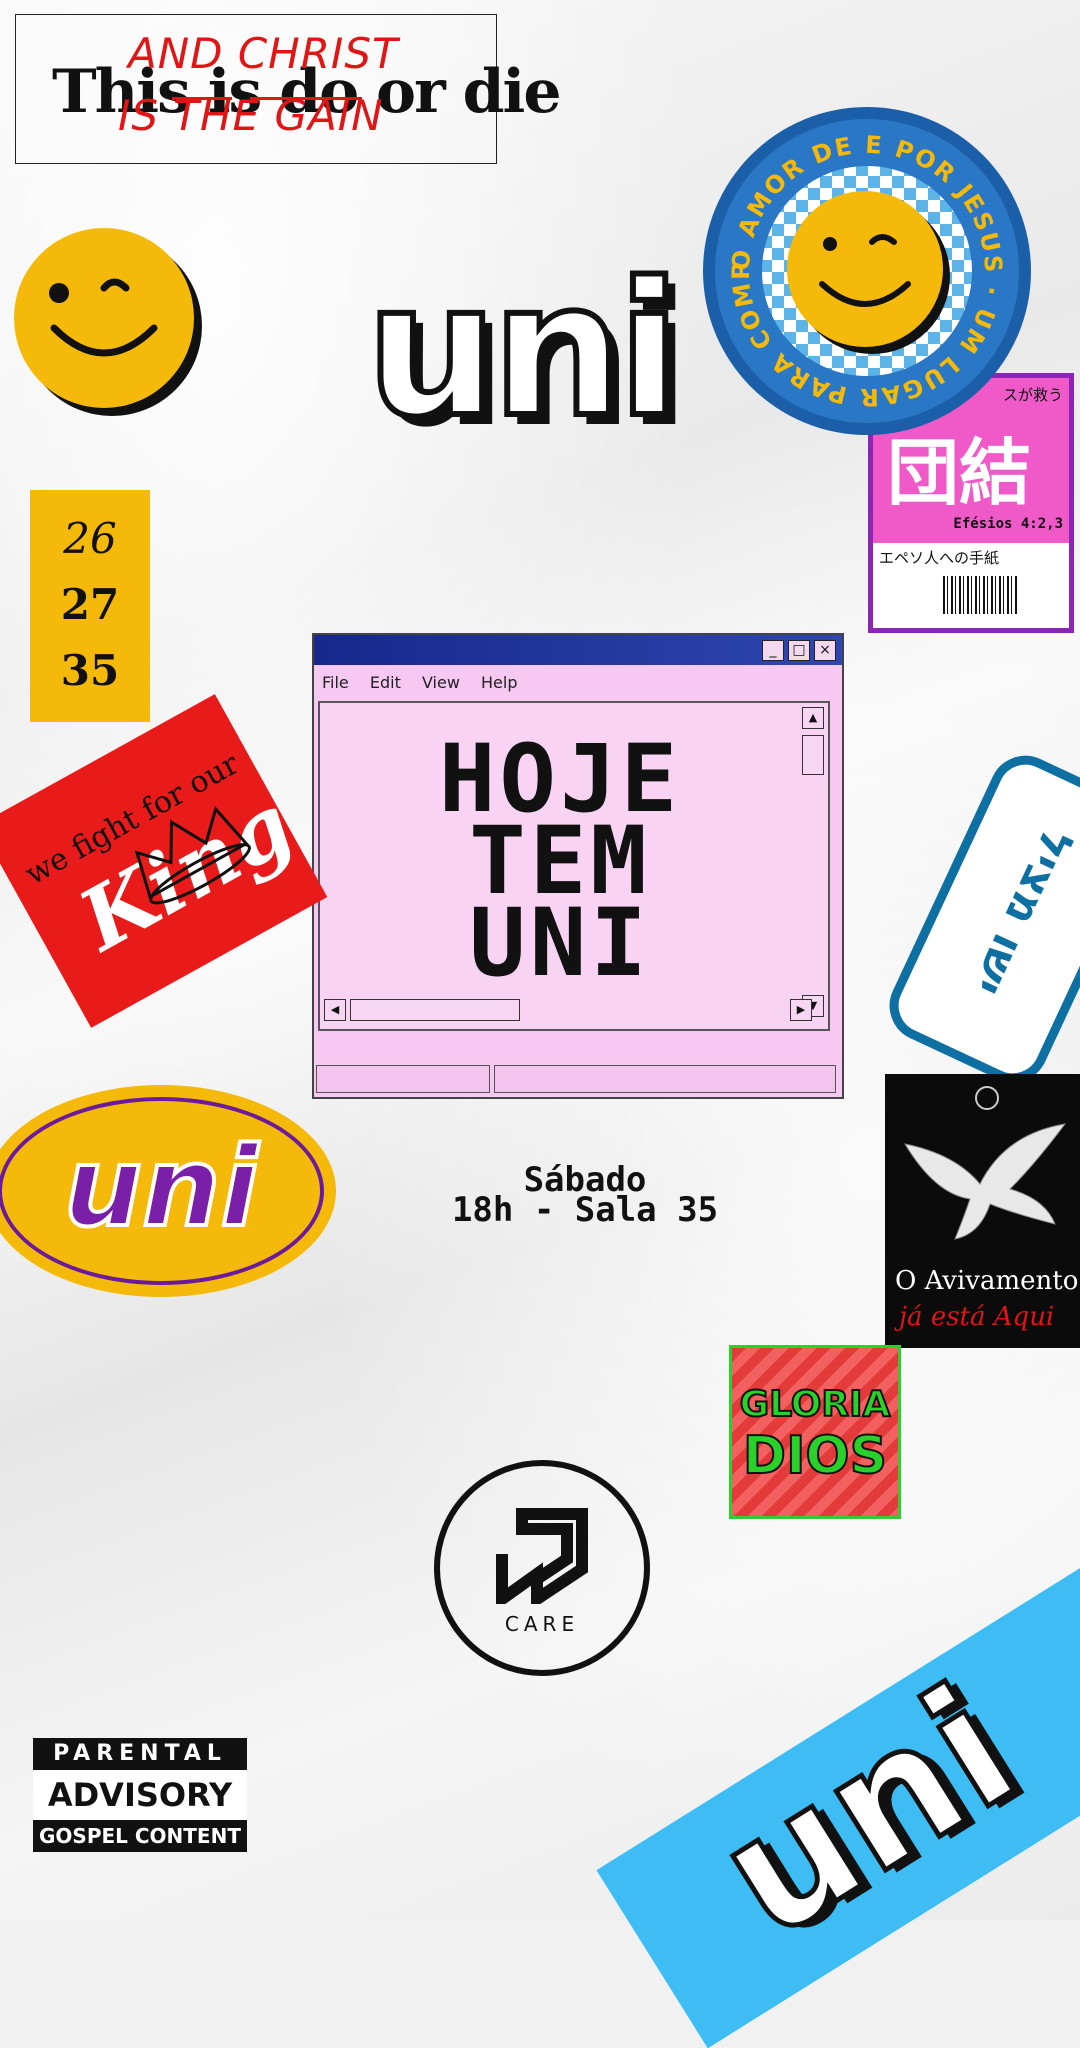 This screenshot has height=2048, width=1080. I want to click on gloria-line2: DIOS, so click(815, 1456).